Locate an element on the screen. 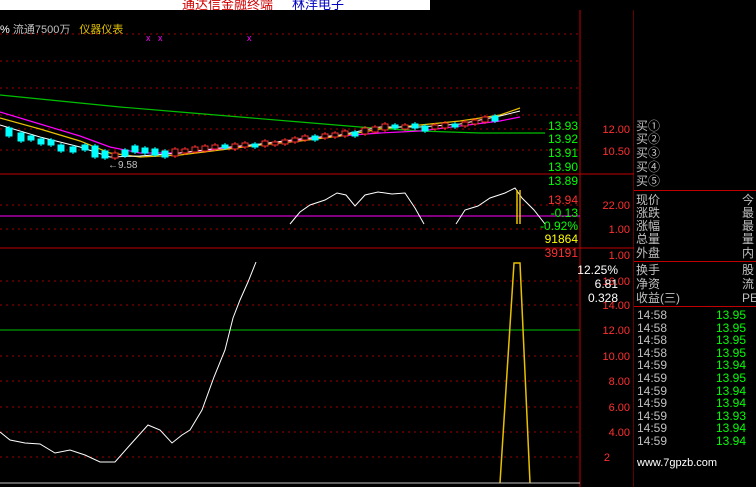 The image size is (756, 487). axis-tick: 6.00 is located at coordinates (619, 408).